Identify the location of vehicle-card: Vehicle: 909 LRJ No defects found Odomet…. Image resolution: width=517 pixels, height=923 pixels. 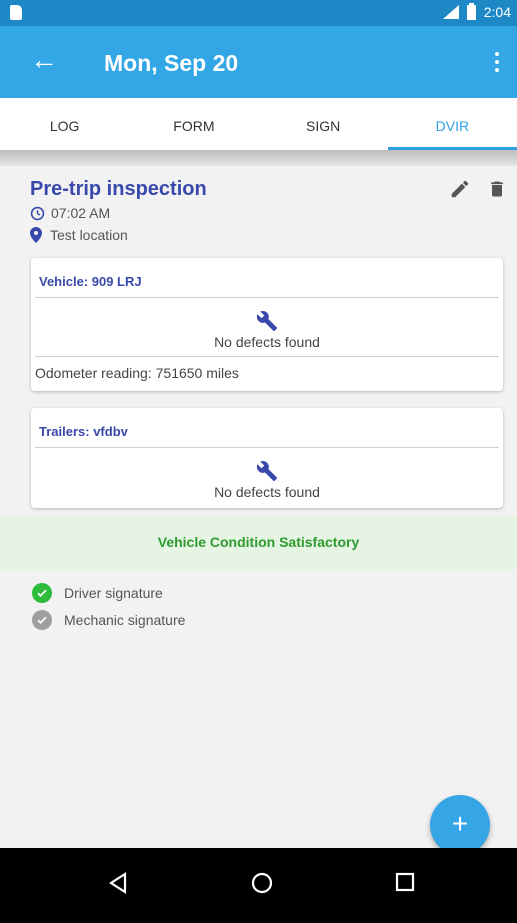
(267, 324).